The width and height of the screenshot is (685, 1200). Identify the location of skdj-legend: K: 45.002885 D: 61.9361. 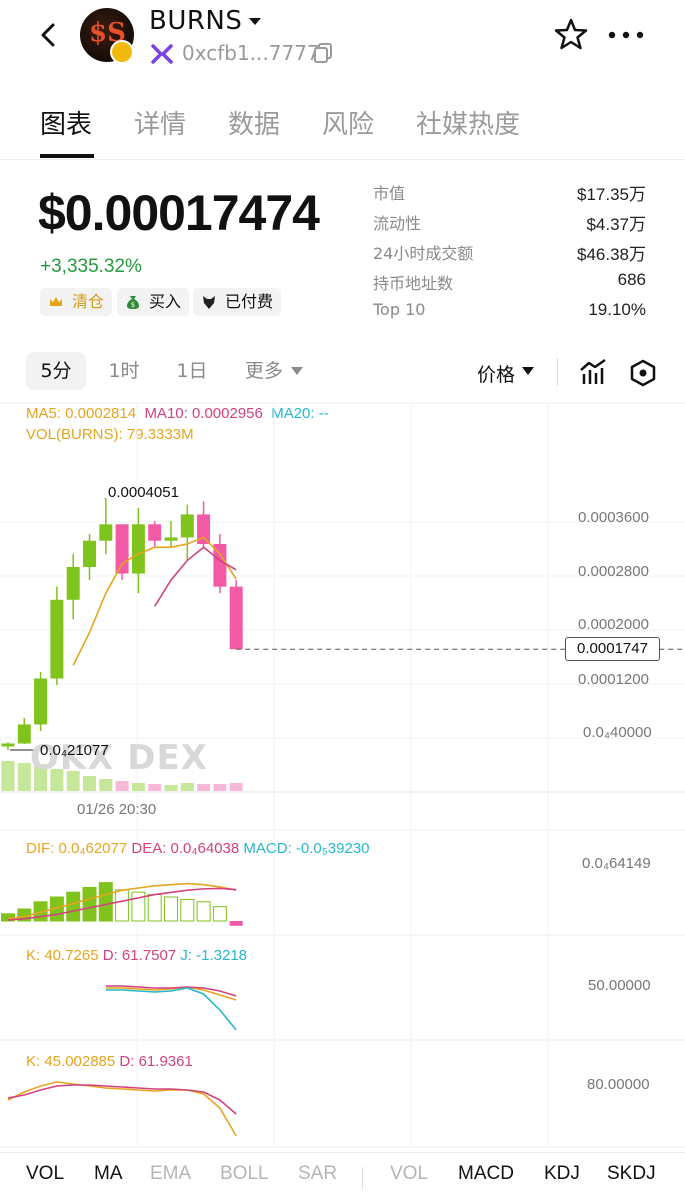
(109, 1061).